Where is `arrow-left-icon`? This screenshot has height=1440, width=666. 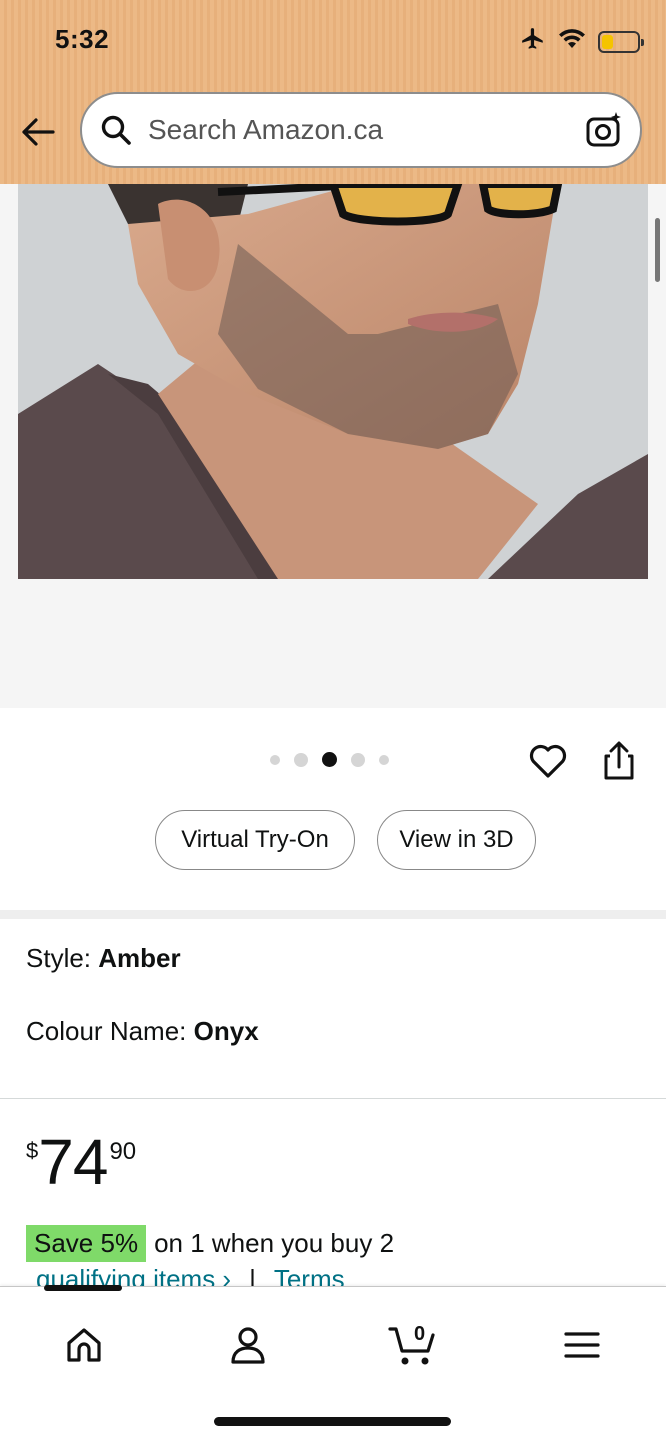 arrow-left-icon is located at coordinates (38, 132).